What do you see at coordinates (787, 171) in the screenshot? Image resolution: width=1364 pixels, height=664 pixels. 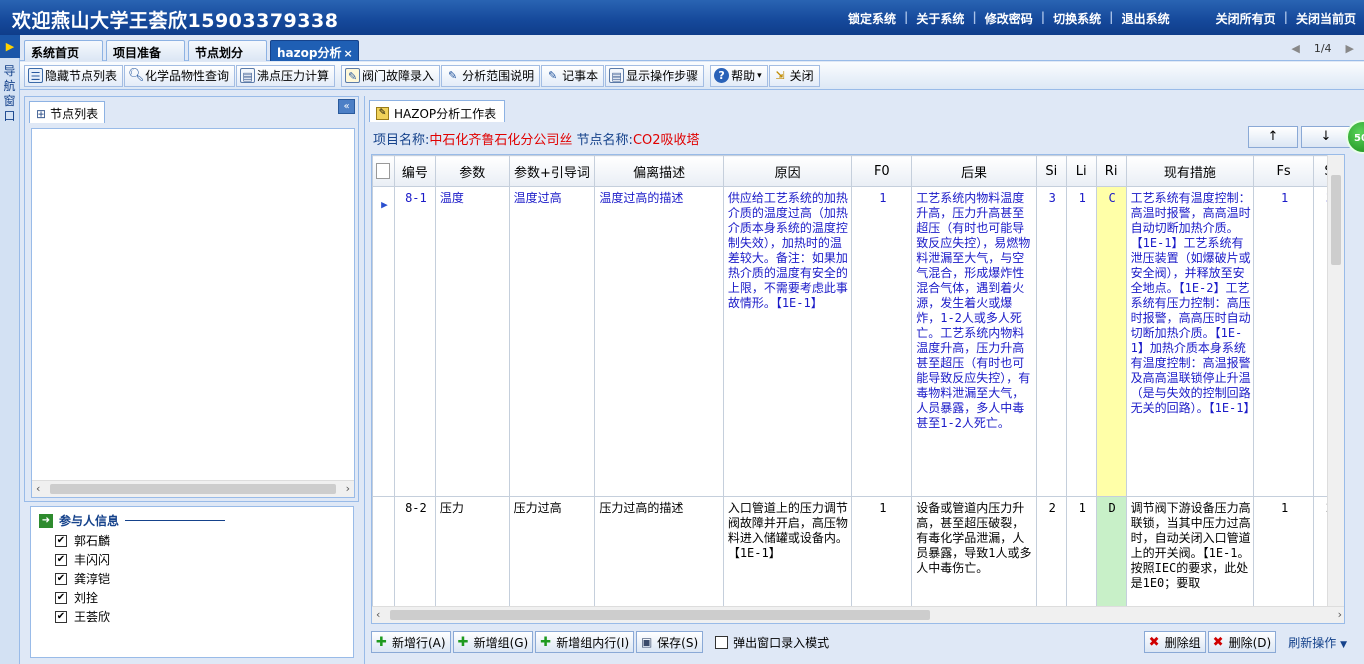 I see `column-header: 原因` at bounding box center [787, 171].